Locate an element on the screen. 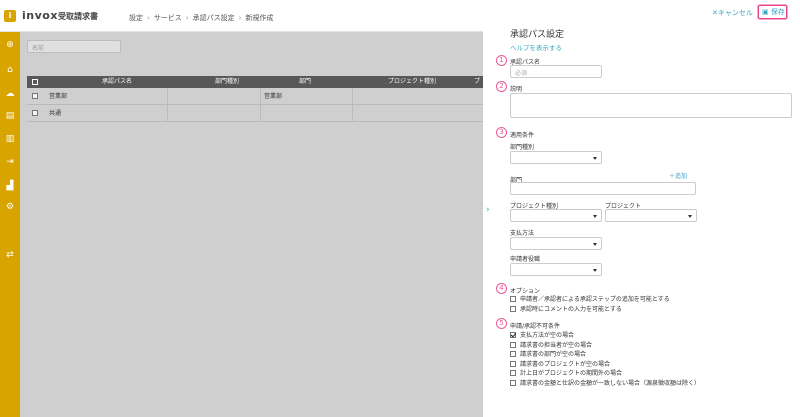 This screenshot has width=800, height=417. step-marker: 5 is located at coordinates (501, 323).